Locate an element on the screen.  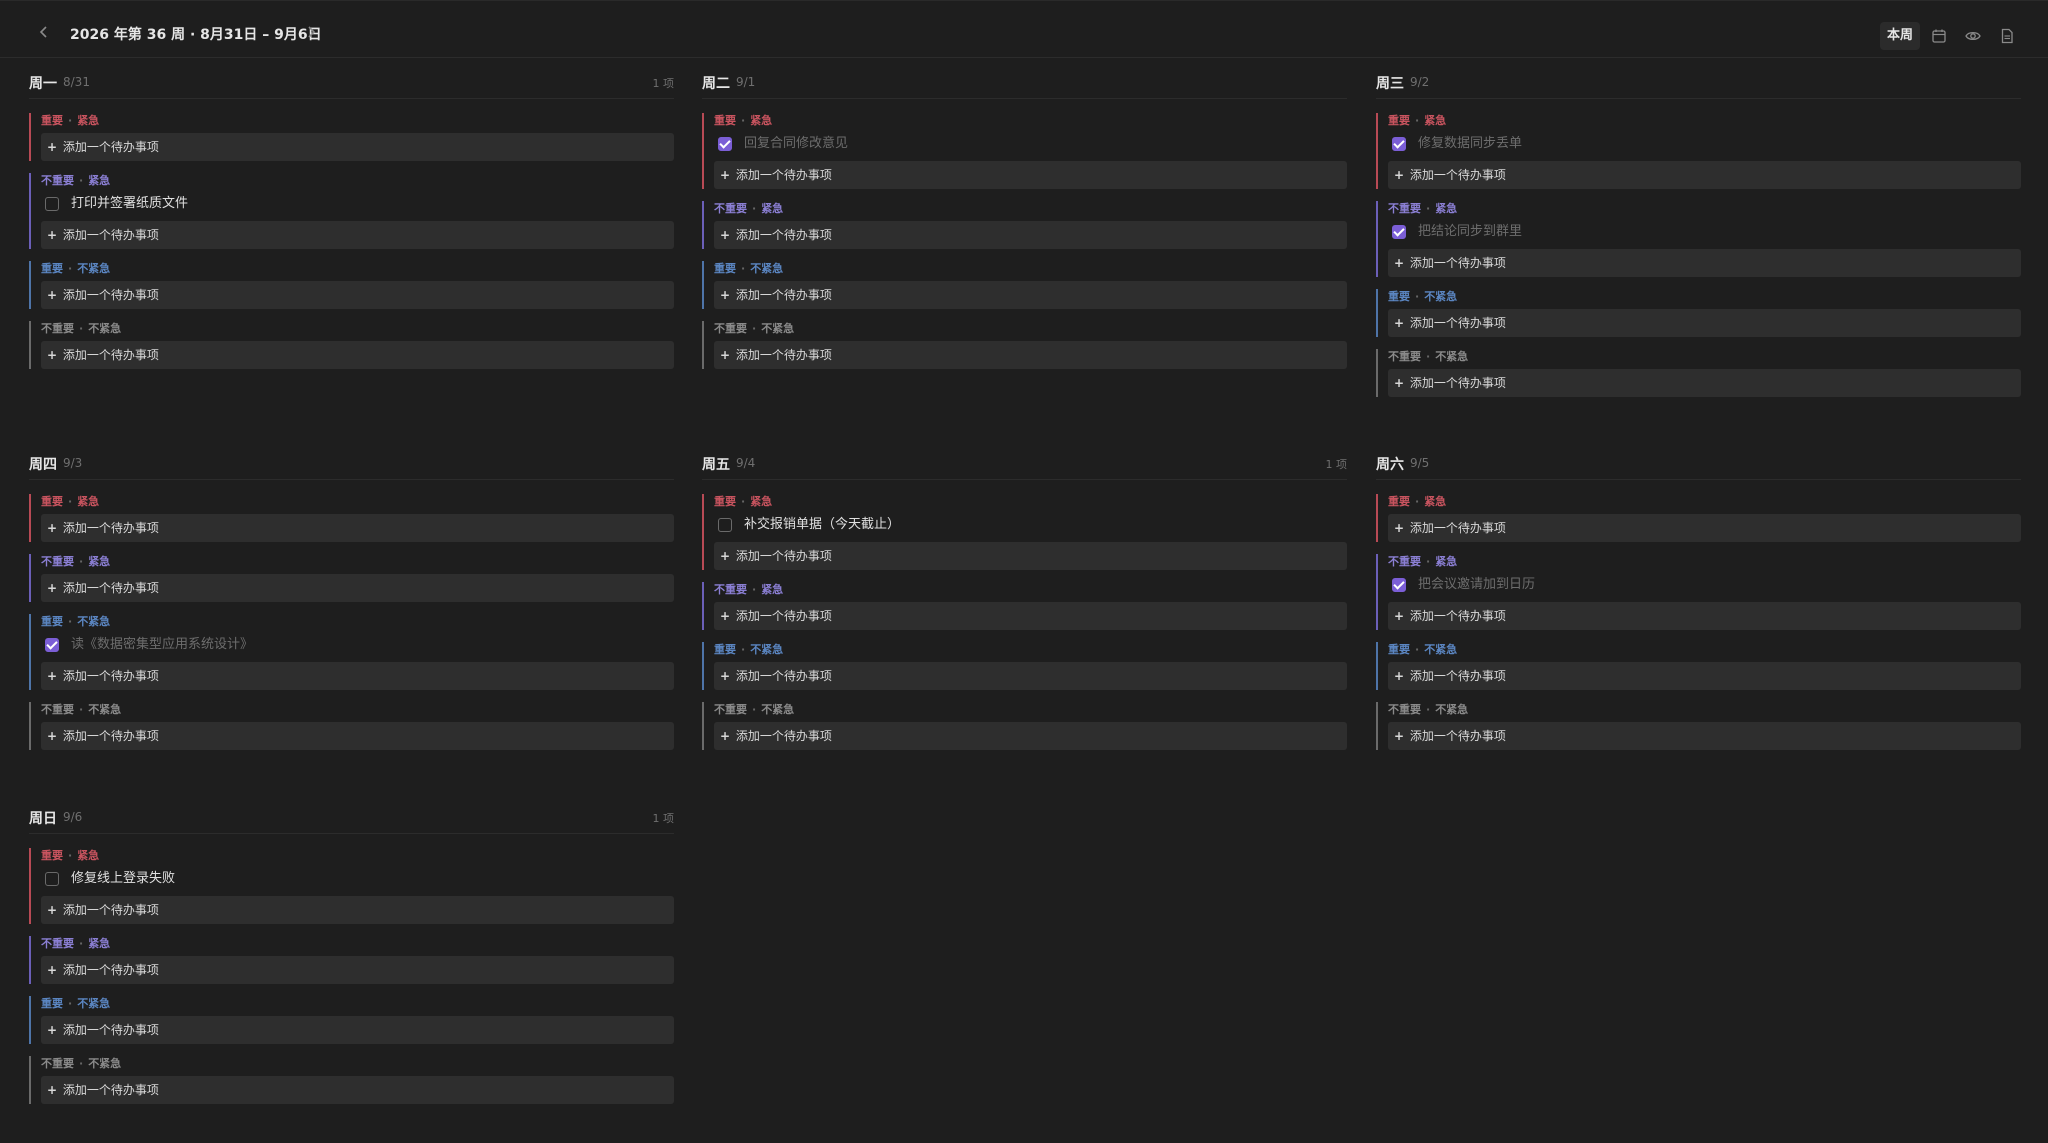
this-week-button: 本周 is located at coordinates (1900, 36).